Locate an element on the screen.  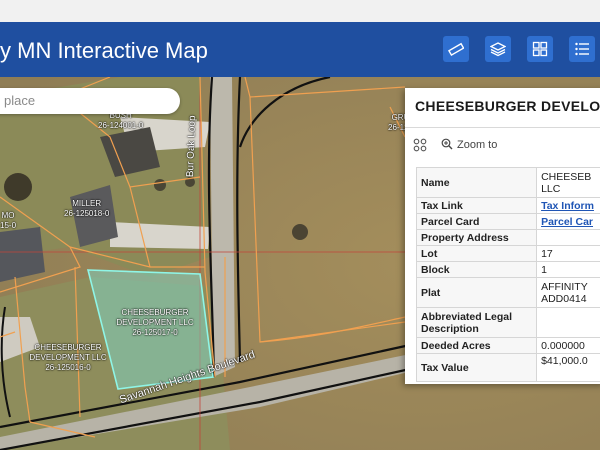
table-row: Property Address is located at coordinates (507, 237).